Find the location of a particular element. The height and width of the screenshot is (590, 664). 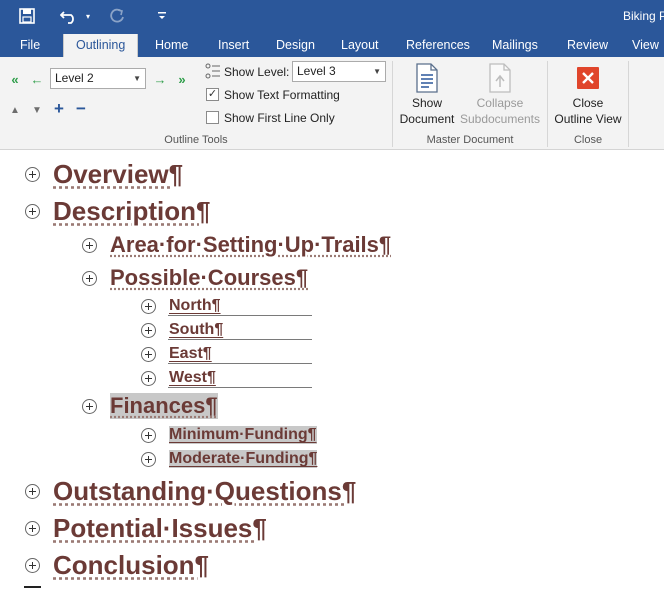

outline-tools-group-label: Outline Tools is located at coordinates (196, 140).